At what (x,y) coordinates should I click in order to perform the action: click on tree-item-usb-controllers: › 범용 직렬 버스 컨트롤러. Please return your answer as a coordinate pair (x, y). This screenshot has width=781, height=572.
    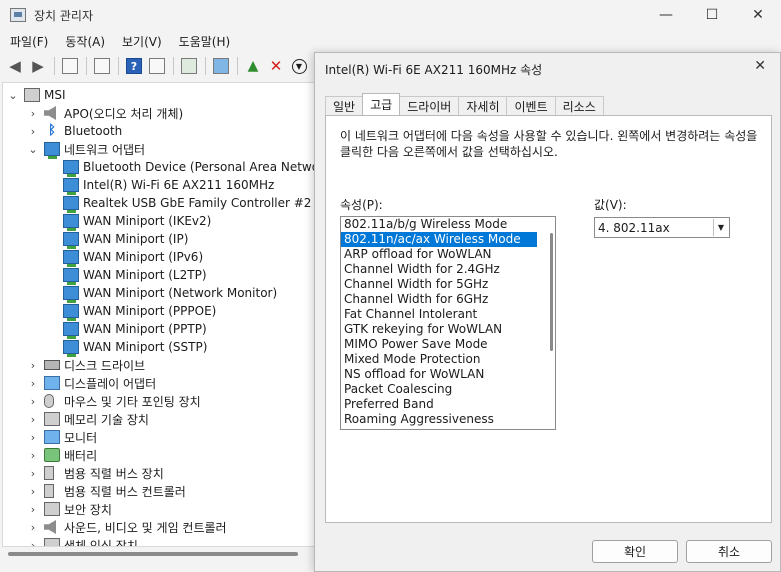
    Looking at the image, I should click on (106, 491).